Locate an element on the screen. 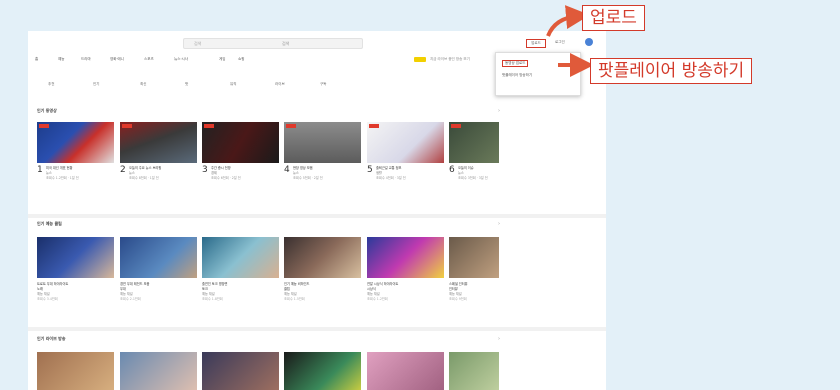  rank-number: 6 is located at coordinates (452, 170).